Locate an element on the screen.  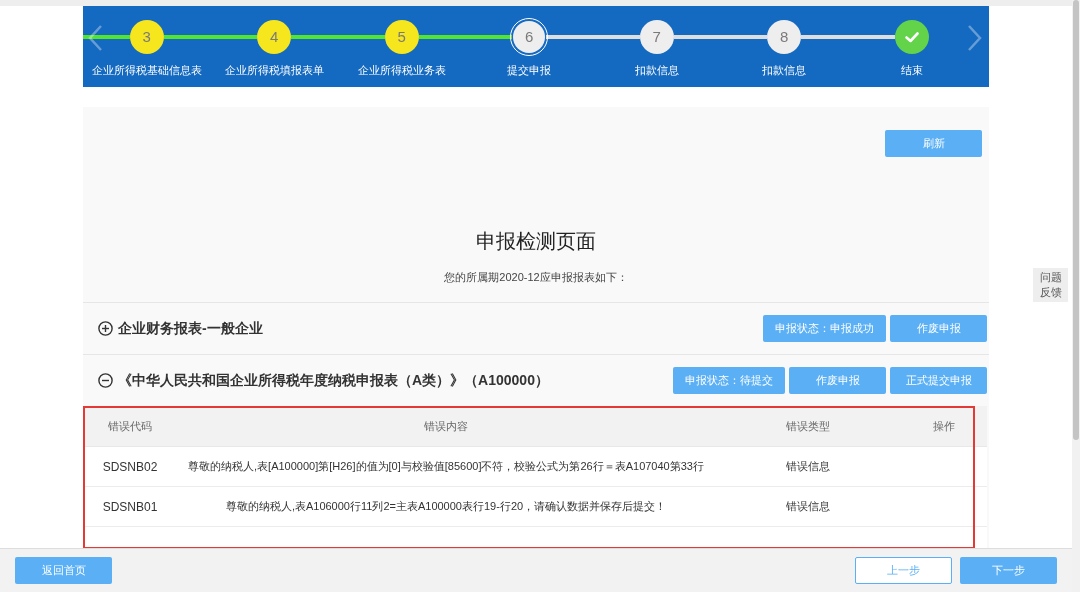
step-label: 企业所得税填报表单 is located at coordinates (274, 70).